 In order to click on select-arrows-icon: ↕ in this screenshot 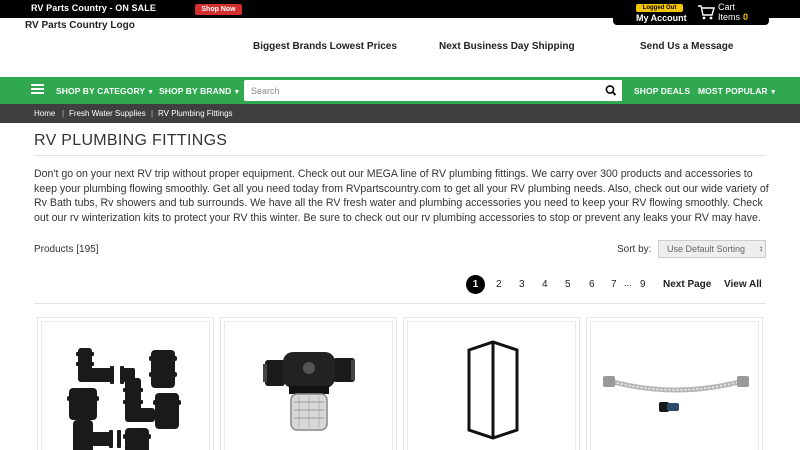, I will do `click(761, 248)`.